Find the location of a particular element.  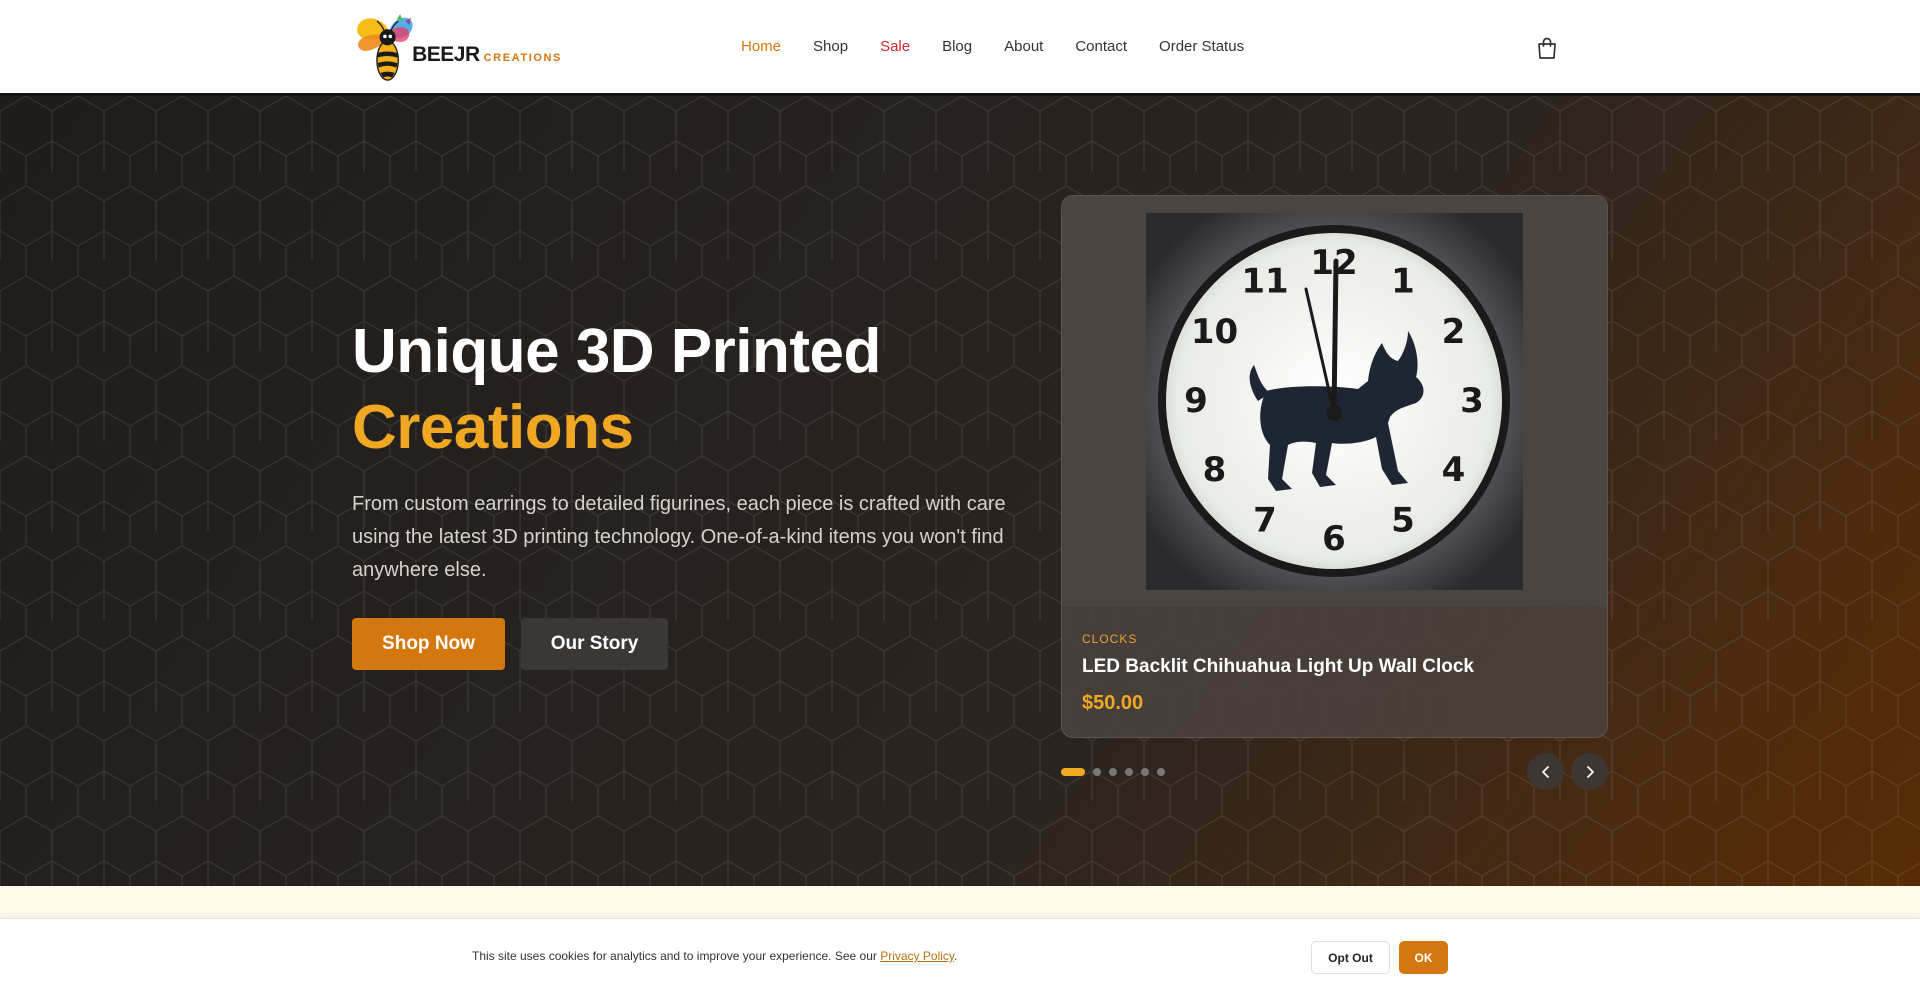

hero-title: Unique 3D Printed Creations is located at coordinates (616, 390).